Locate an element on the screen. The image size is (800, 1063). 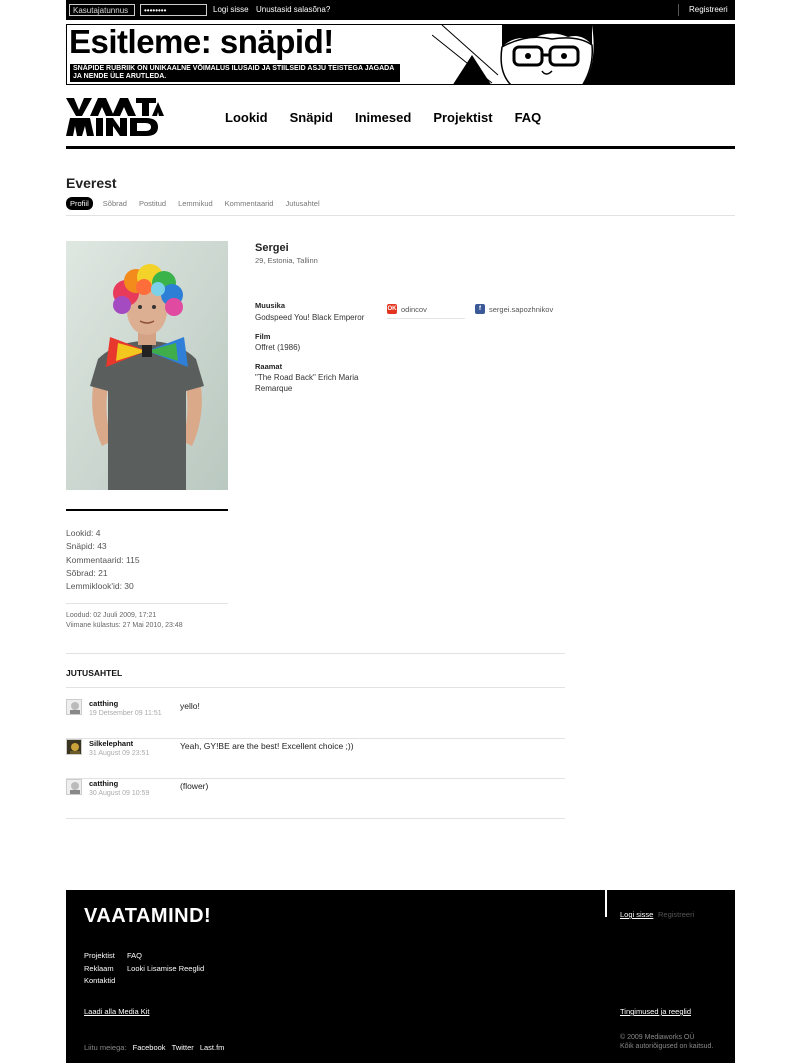
nav-faq: FAQ is located at coordinates (528, 117).